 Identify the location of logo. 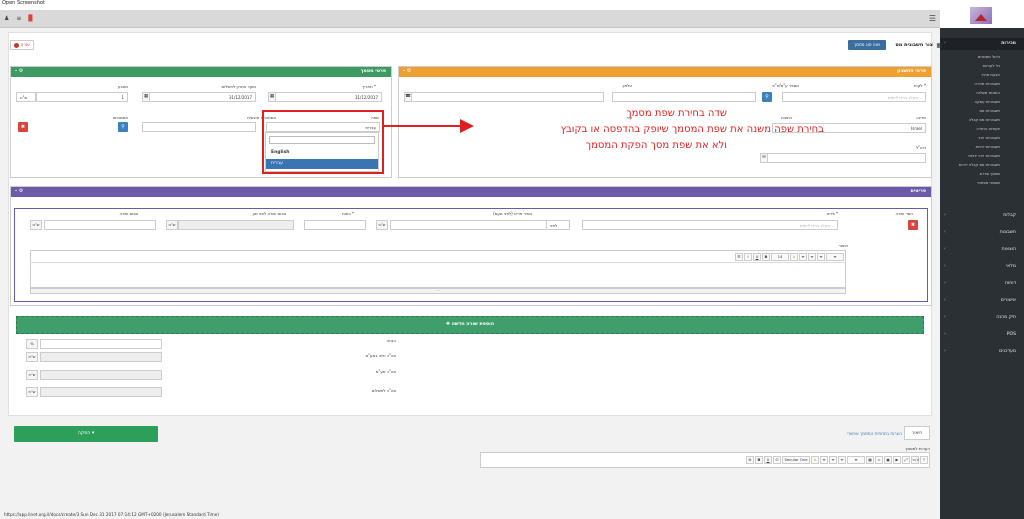
(981, 15).